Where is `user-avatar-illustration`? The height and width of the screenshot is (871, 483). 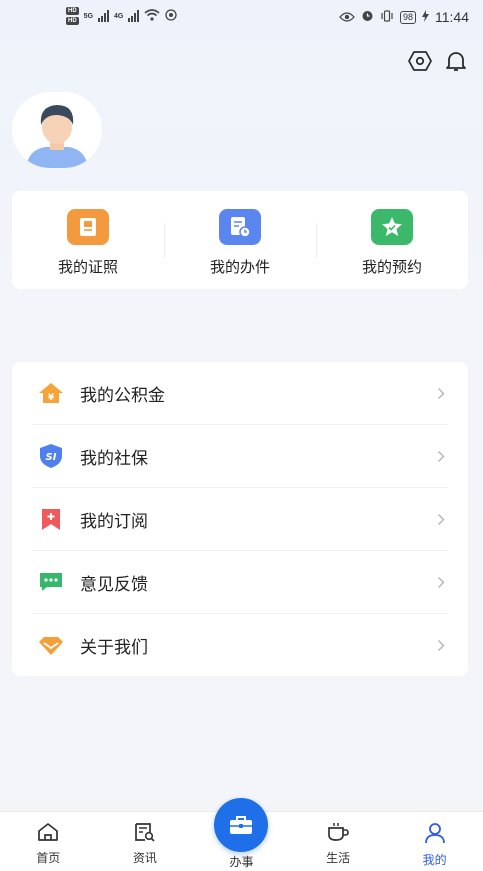 user-avatar-illustration is located at coordinates (57, 136).